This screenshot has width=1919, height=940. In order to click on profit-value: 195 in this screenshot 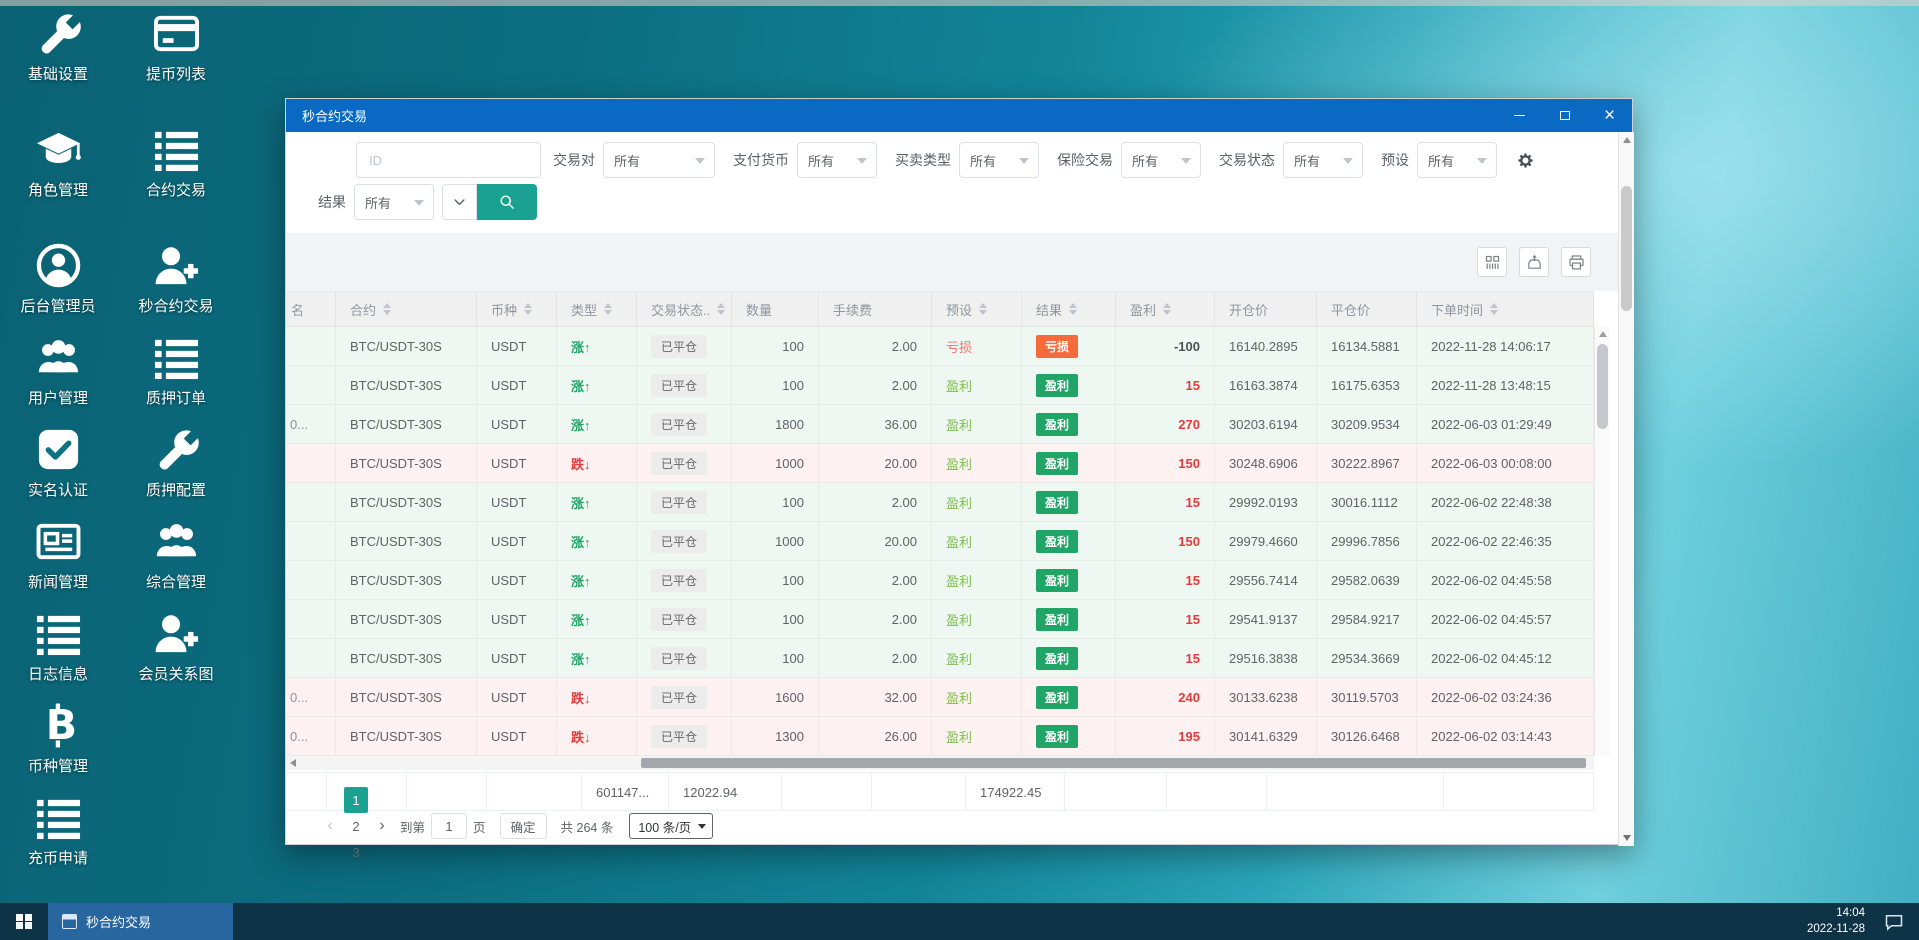, I will do `click(1189, 736)`.